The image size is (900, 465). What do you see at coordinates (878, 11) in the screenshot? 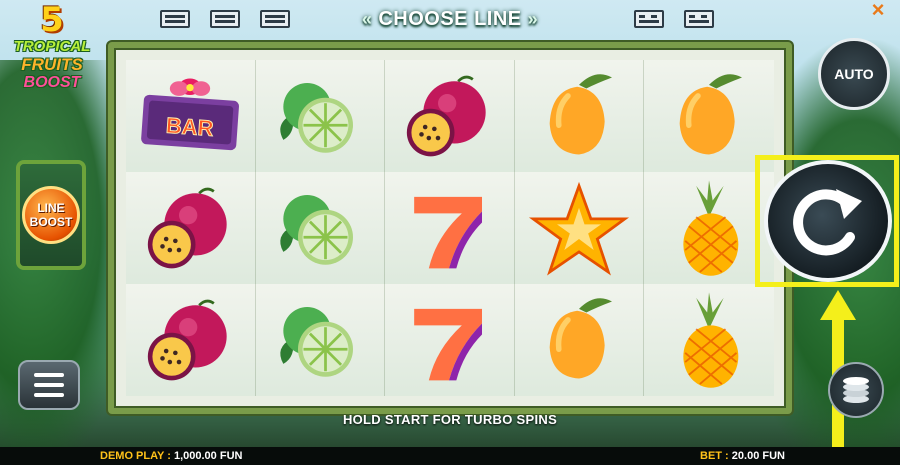
I see `close-icon: ×` at bounding box center [878, 11].